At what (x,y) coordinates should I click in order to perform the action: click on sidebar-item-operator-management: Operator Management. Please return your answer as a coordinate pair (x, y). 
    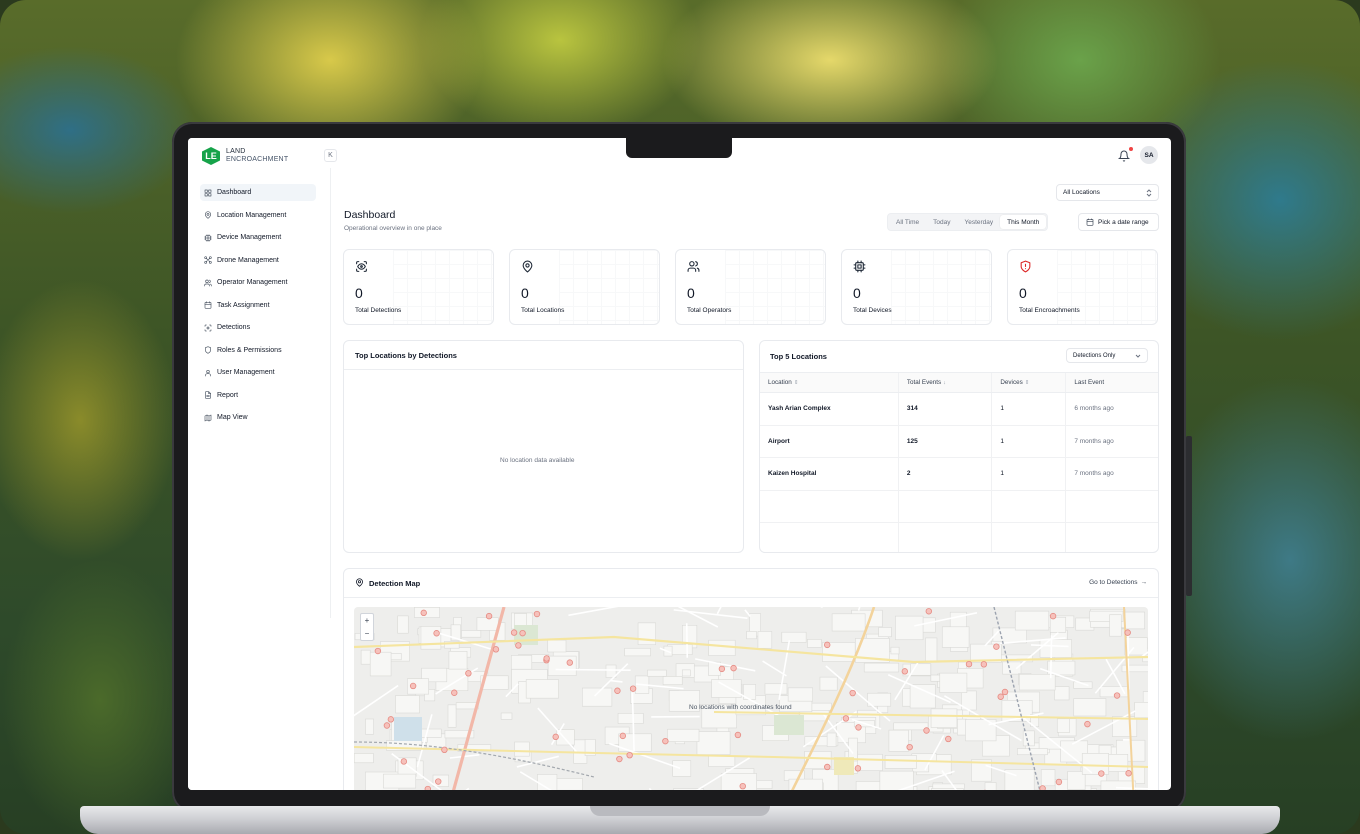
    Looking at the image, I should click on (258, 282).